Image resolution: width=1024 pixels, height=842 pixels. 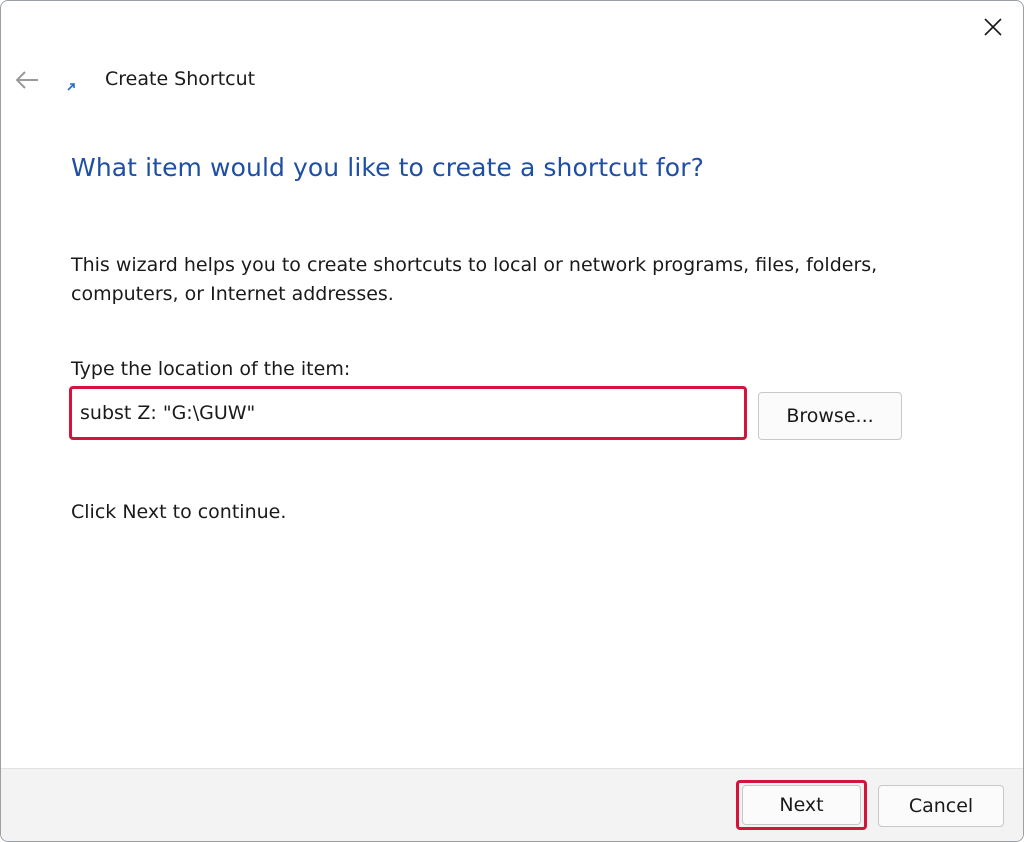 I want to click on shortcut-arrow-icon, so click(x=71, y=87).